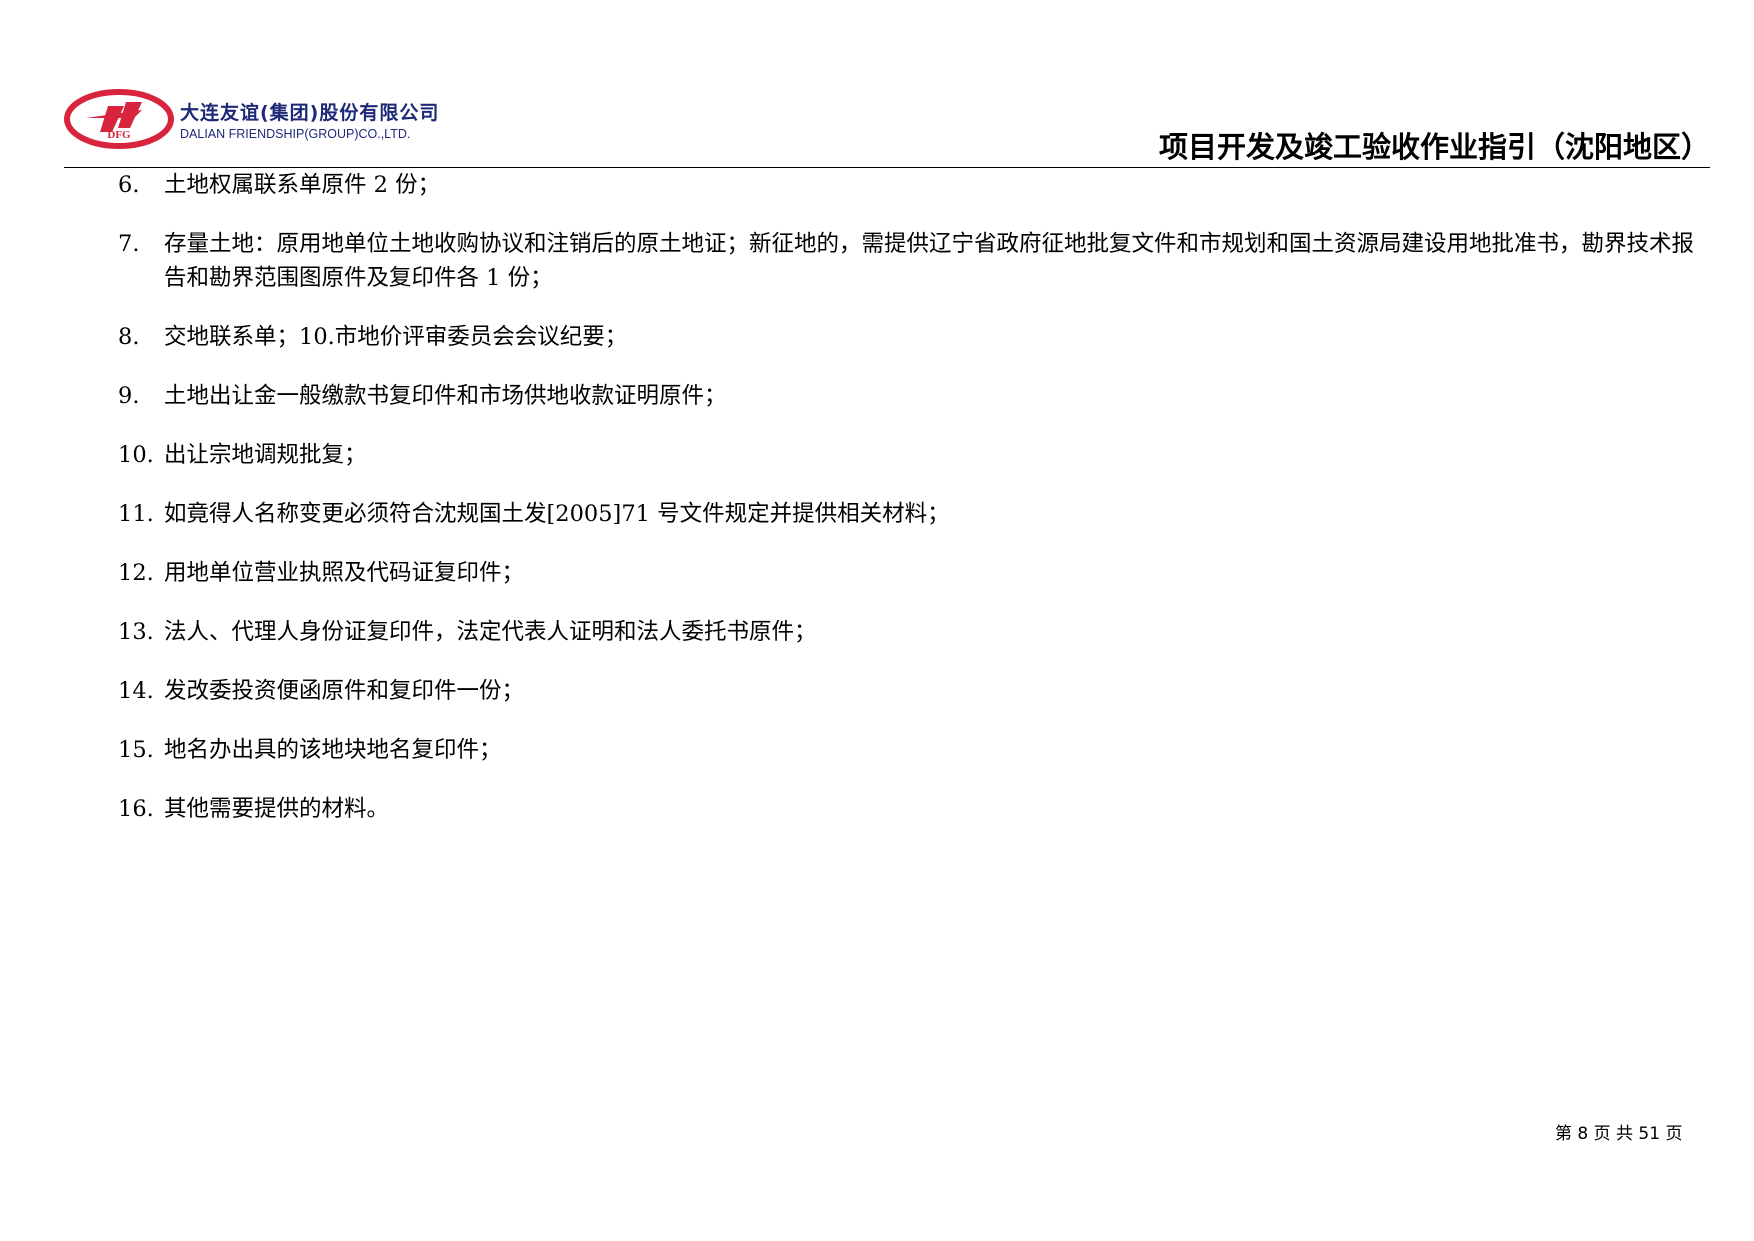  What do you see at coordinates (1619, 1134) in the screenshot?
I see `page-number: 第 8 页 共 51 页` at bounding box center [1619, 1134].